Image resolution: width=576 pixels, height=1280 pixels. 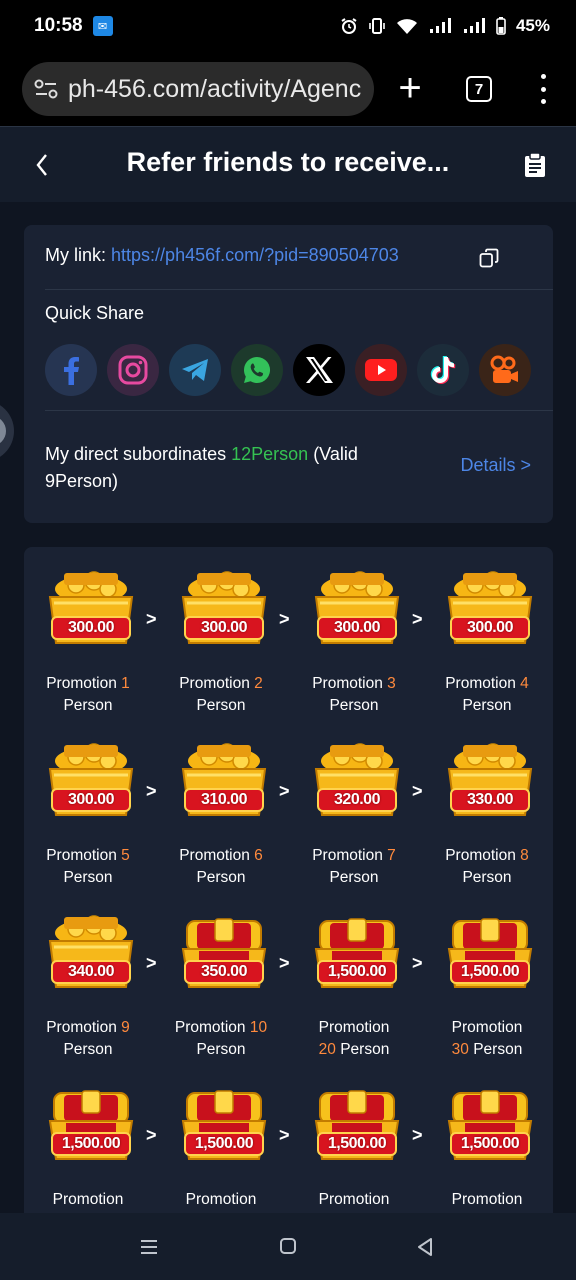 I want to click on subordinates-label: My direct subordinates, so click(x=136, y=454).